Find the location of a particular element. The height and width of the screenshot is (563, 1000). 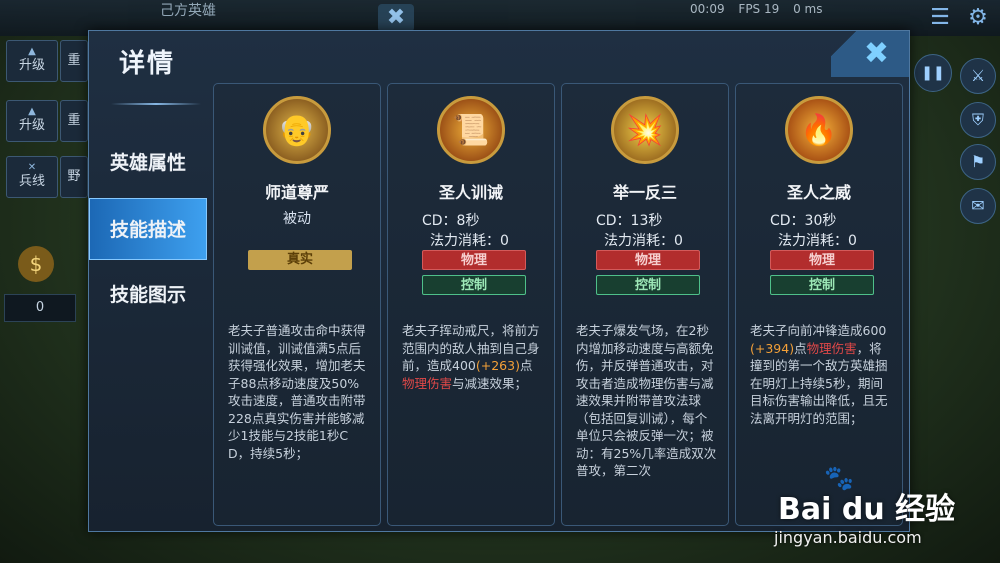

baidu-watermark: 🐾 Bai du 经验 jingyan.baidu.com is located at coordinates (867, 510).